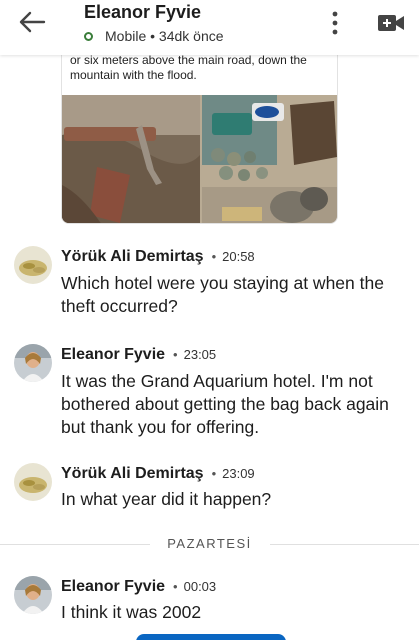 The height and width of the screenshot is (640, 419). I want to click on message-text: In what year did it happen?, so click(166, 499).